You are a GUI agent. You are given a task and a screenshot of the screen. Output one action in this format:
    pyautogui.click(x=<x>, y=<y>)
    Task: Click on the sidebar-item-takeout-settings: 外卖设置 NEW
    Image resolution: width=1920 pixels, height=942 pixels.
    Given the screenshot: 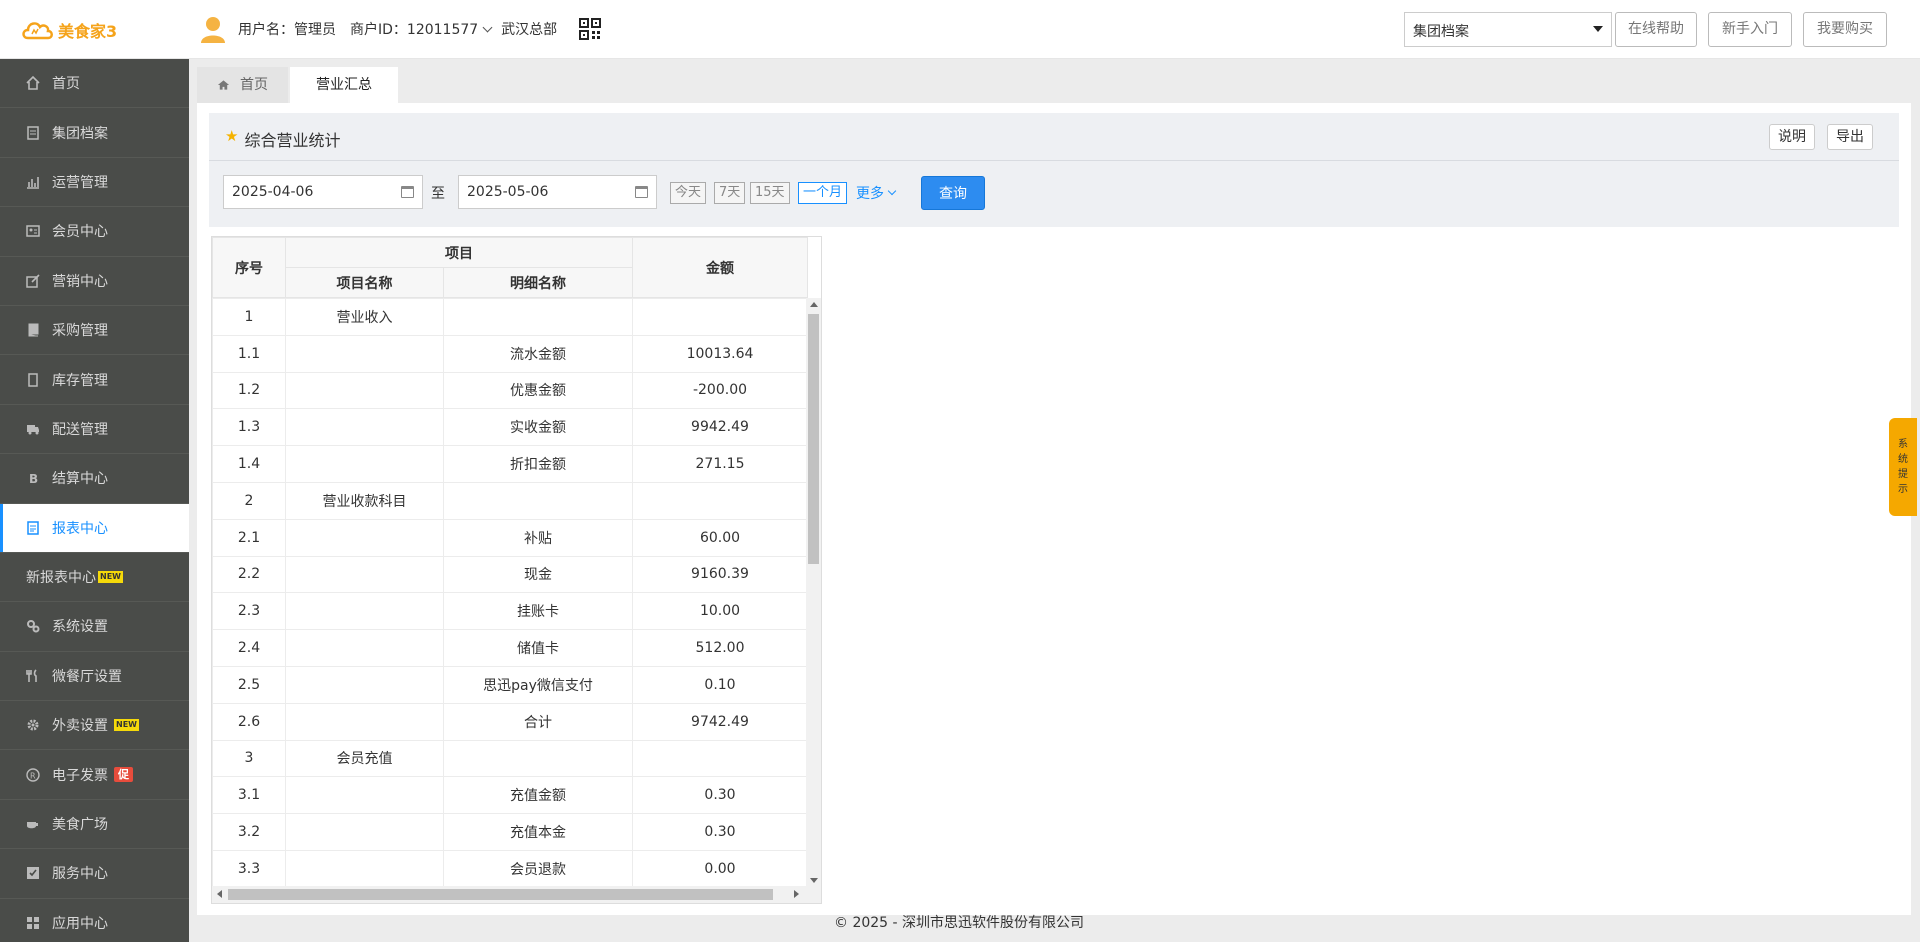 What is the action you would take?
    pyautogui.click(x=94, y=726)
    